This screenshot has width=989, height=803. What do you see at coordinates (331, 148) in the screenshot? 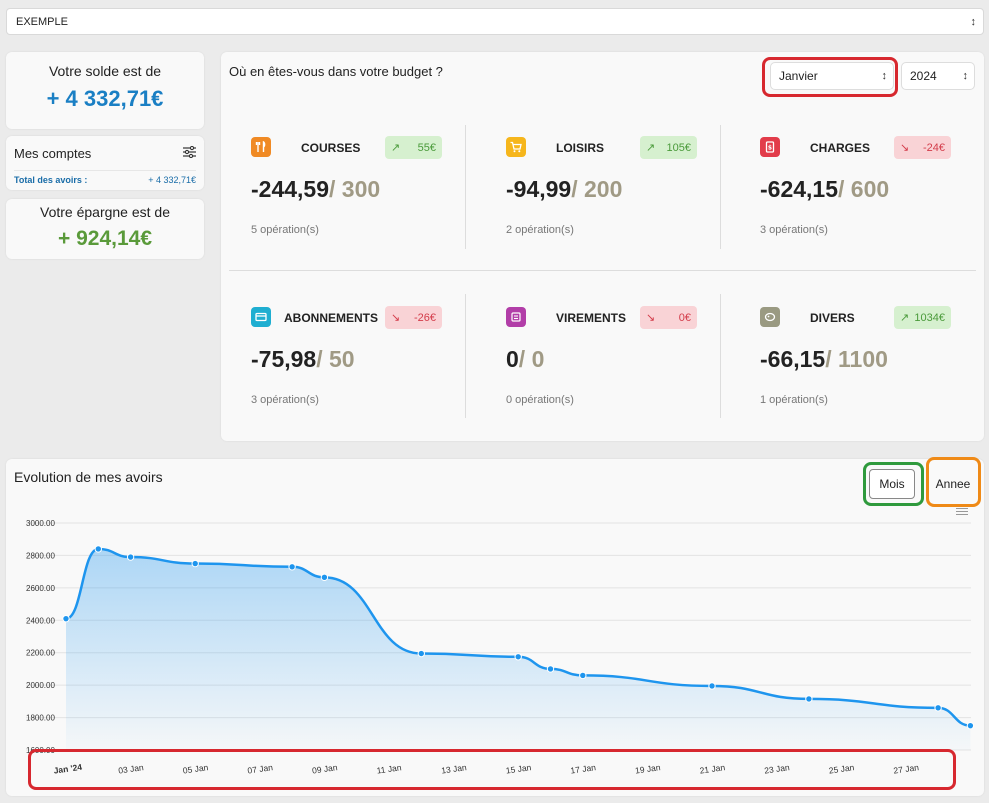
I see `category-name: COURSES` at bounding box center [331, 148].